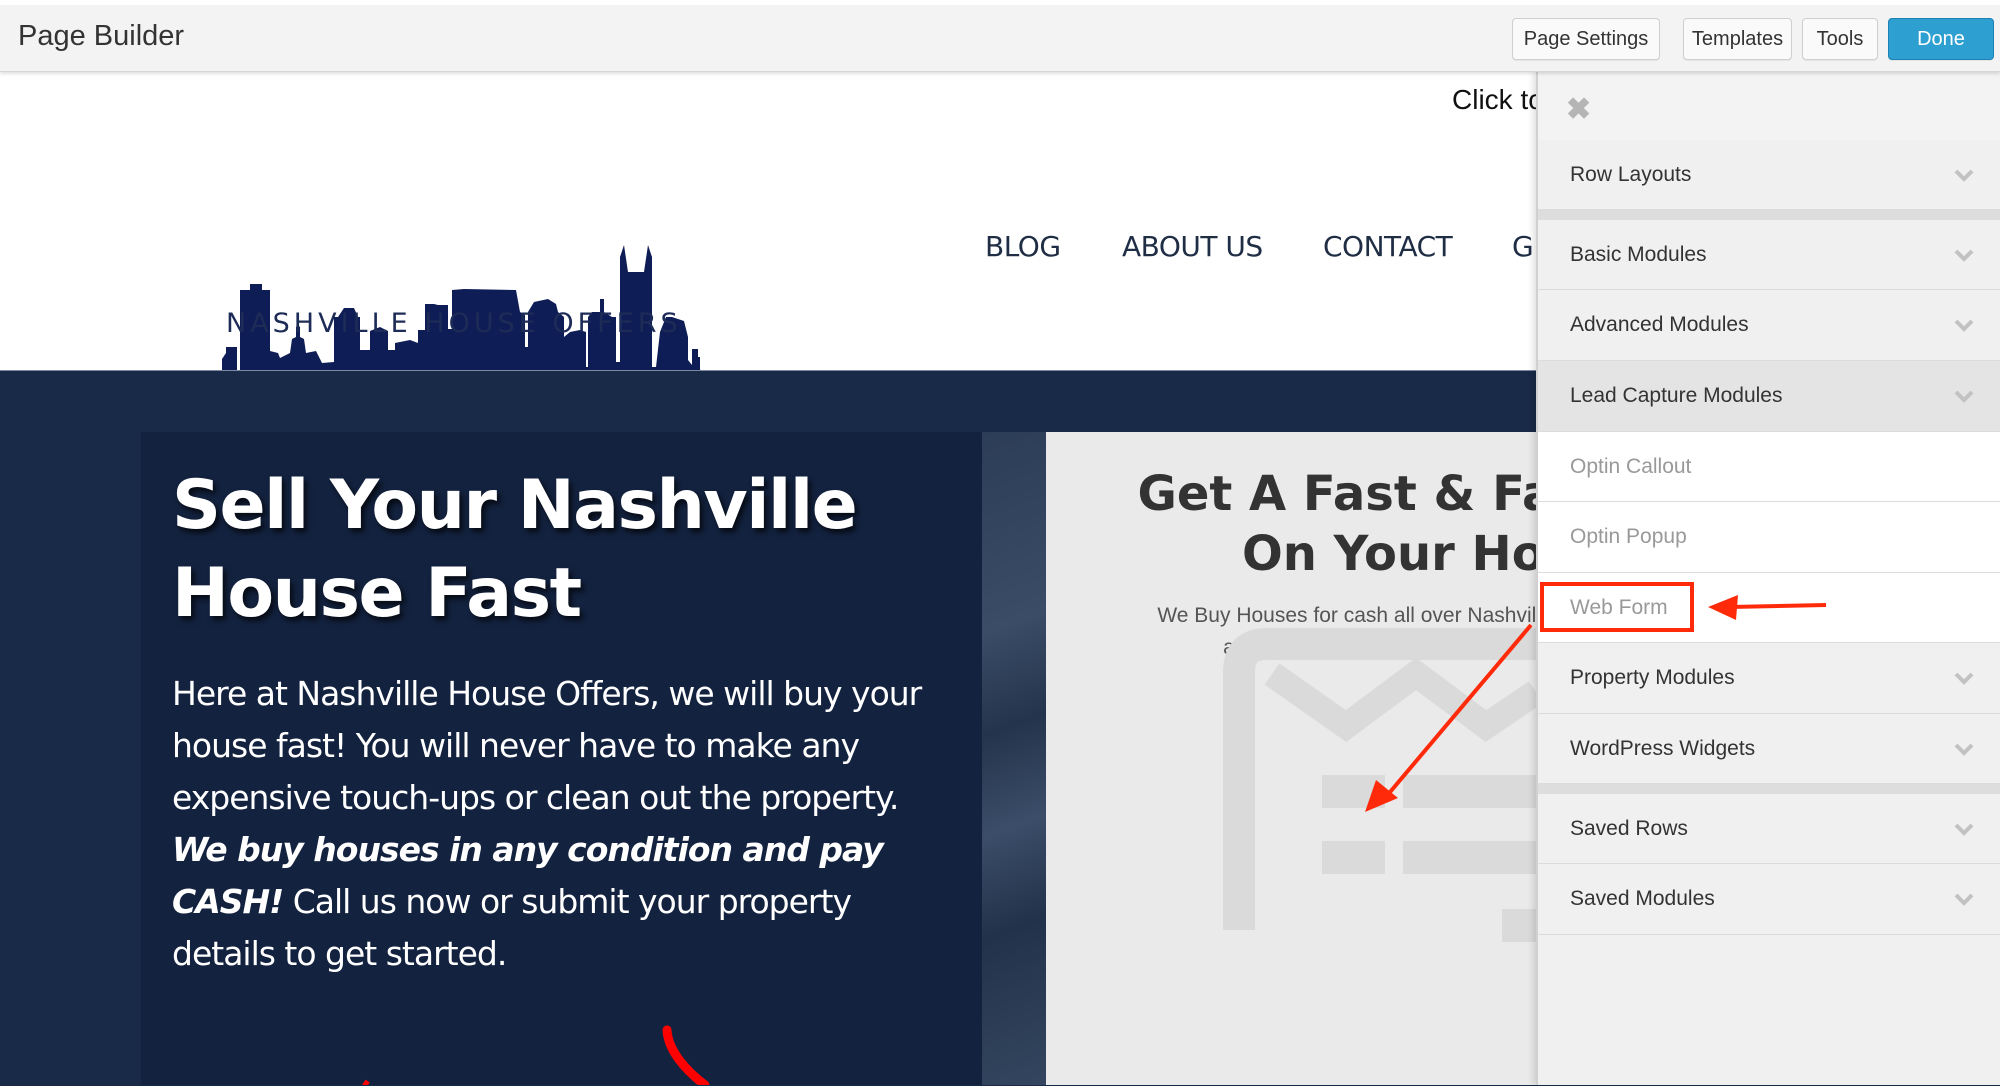 The height and width of the screenshot is (1086, 2000). What do you see at coordinates (1659, 324) in the screenshot?
I see `section-label: Advanced Modules` at bounding box center [1659, 324].